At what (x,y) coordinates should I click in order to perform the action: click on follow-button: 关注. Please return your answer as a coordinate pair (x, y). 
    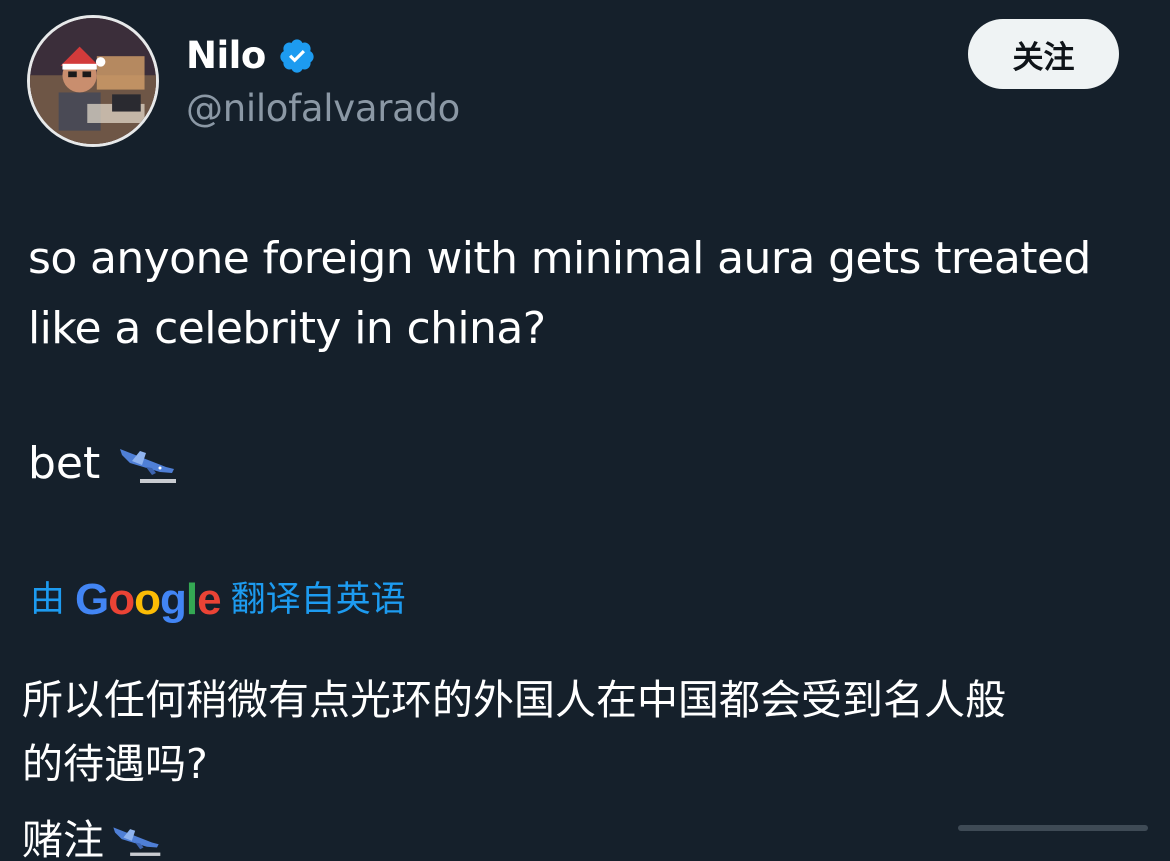
    Looking at the image, I should click on (1043, 54).